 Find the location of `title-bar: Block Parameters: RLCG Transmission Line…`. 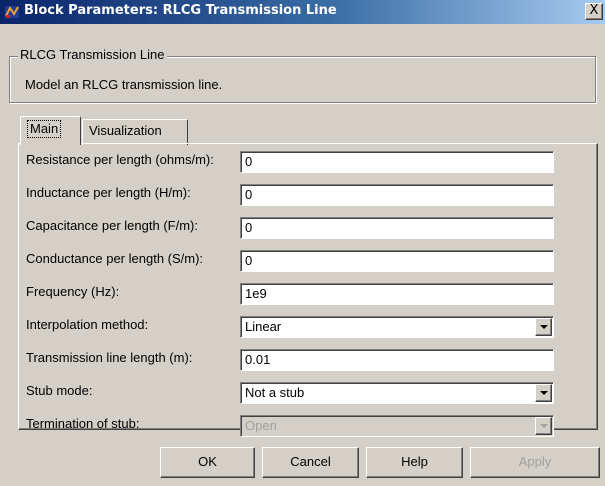

title-bar: Block Parameters: RLCG Transmission Line… is located at coordinates (302, 12).